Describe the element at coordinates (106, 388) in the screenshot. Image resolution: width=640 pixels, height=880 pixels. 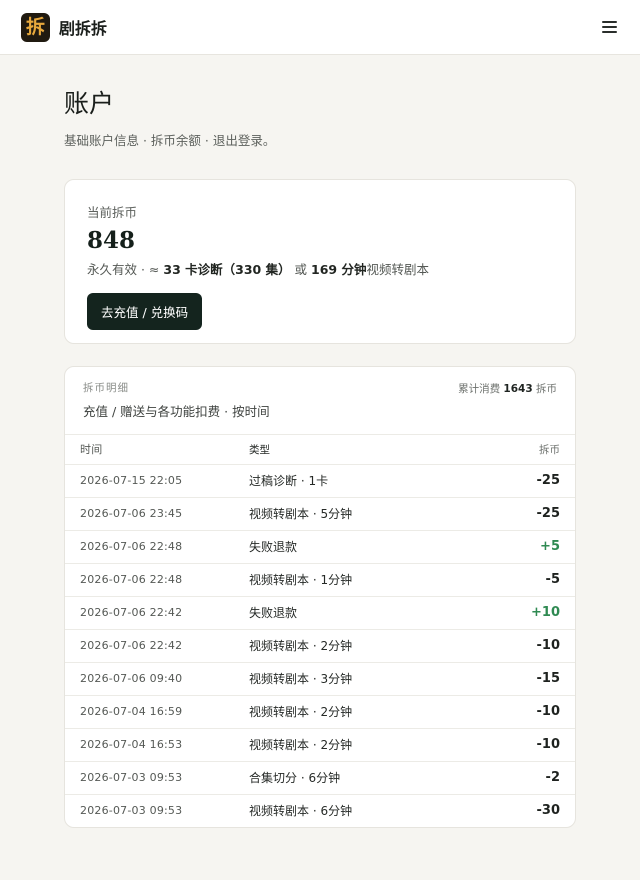
I see `ledger-kicker: 拆币明细` at that location.